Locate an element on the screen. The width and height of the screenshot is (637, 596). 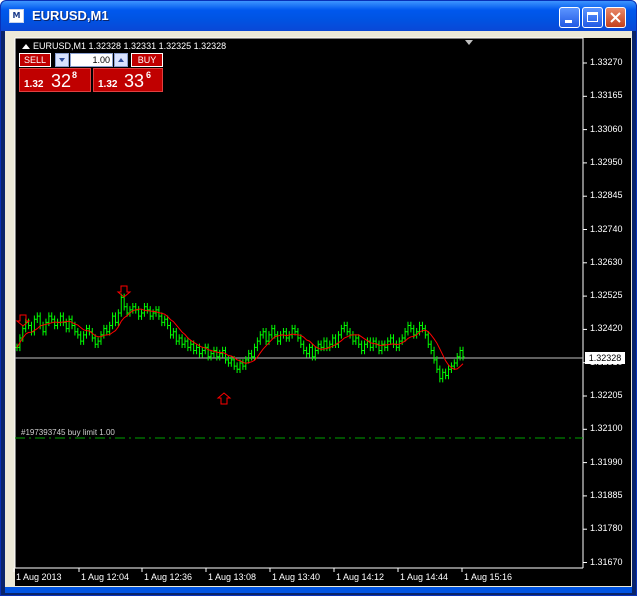
time-axis-label: 1 Aug 2013 is located at coordinates (39, 577).